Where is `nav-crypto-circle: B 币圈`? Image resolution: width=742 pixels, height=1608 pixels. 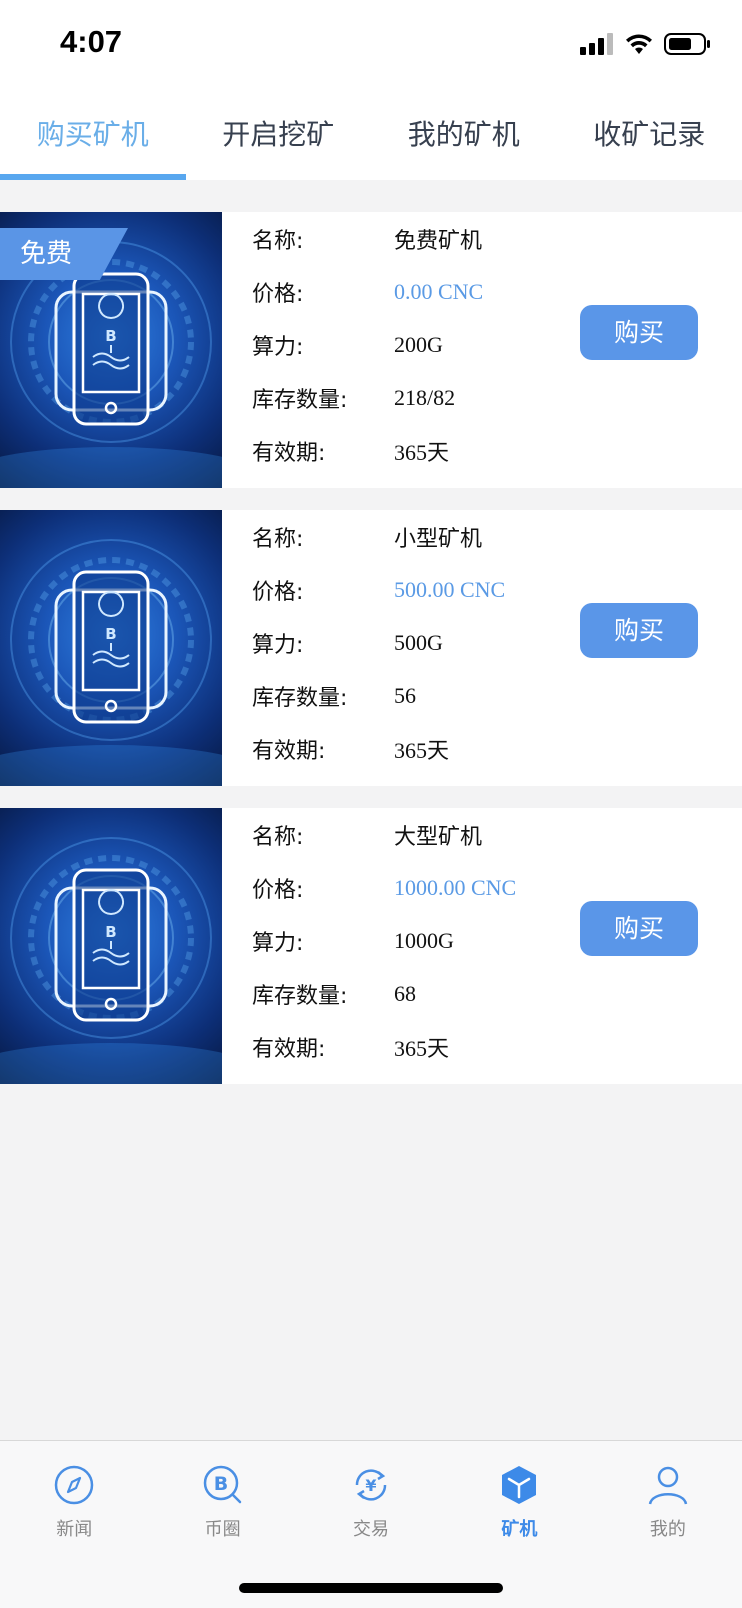 nav-crypto-circle: B 币圈 is located at coordinates (222, 1497).